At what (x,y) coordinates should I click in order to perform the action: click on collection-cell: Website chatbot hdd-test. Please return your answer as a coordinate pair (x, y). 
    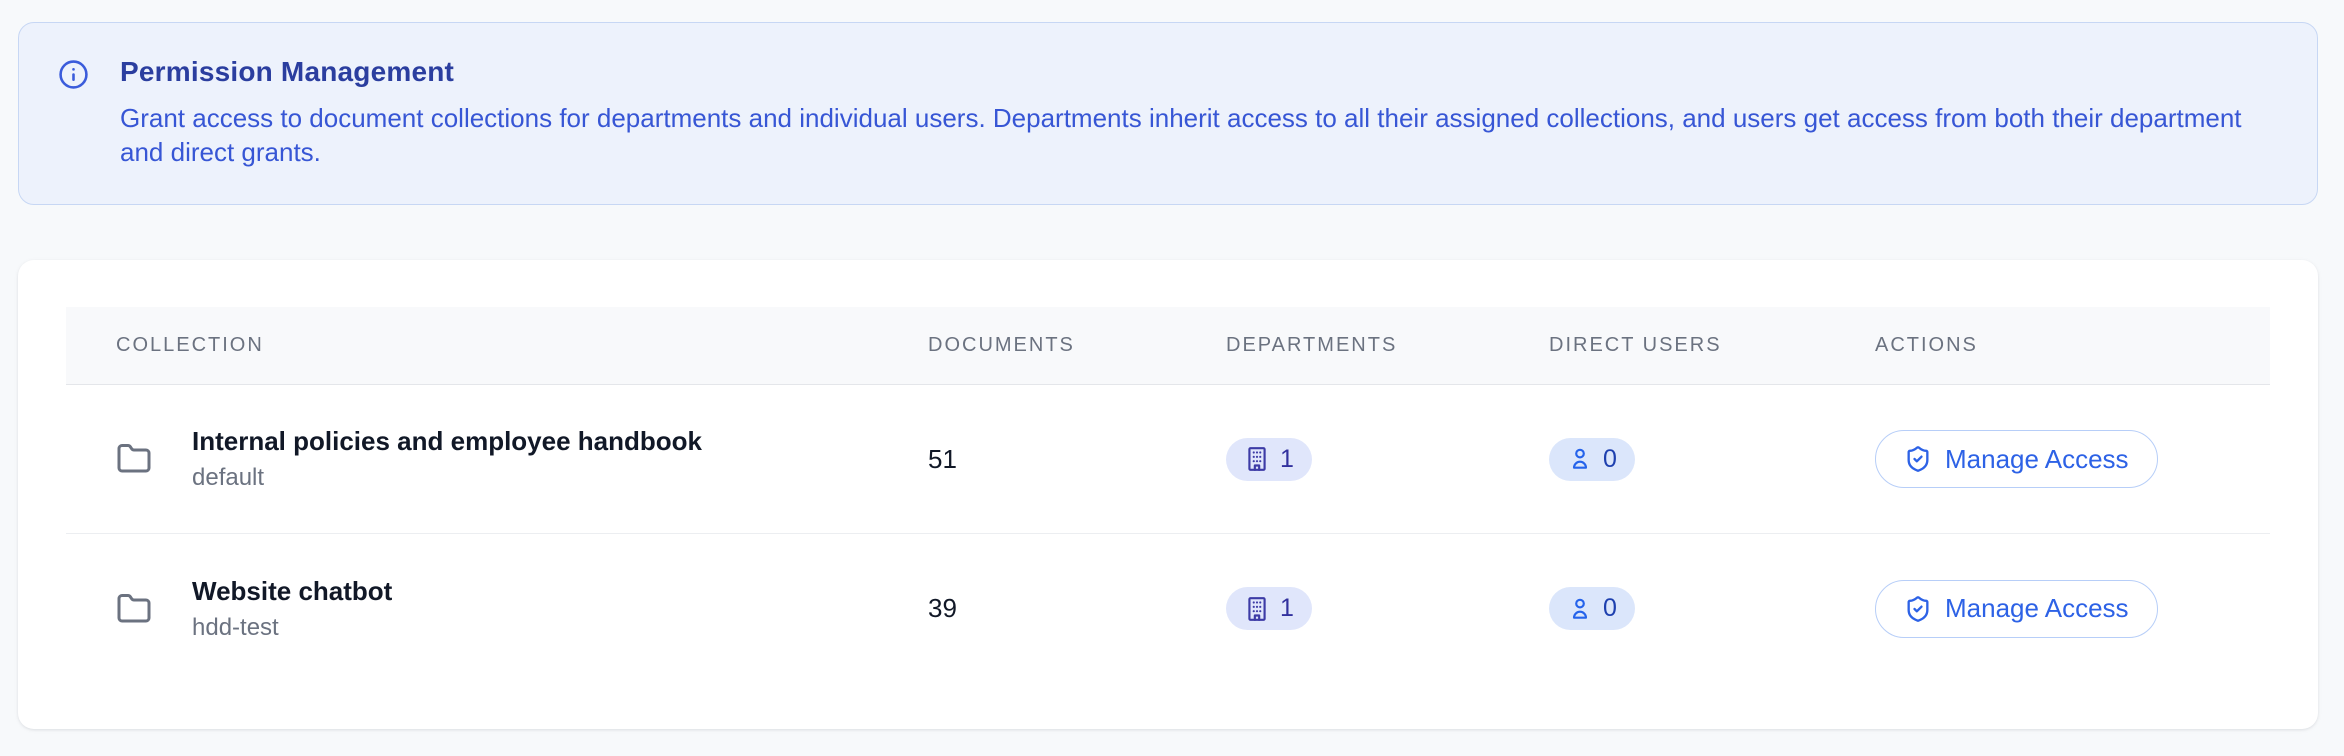
    Looking at the image, I should click on (472, 609).